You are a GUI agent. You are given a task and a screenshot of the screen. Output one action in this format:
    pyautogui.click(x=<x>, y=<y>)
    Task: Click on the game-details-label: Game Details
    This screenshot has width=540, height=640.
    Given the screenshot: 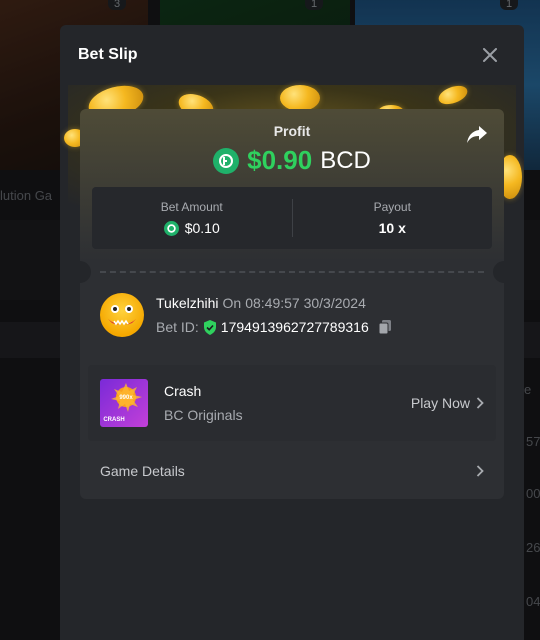 What is the action you would take?
    pyautogui.click(x=142, y=471)
    